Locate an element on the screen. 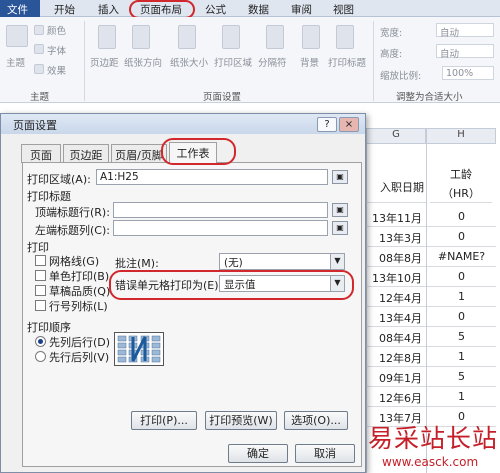 This screenshot has width=500, height=473. comments-select: (无) ▼ is located at coordinates (282, 261).